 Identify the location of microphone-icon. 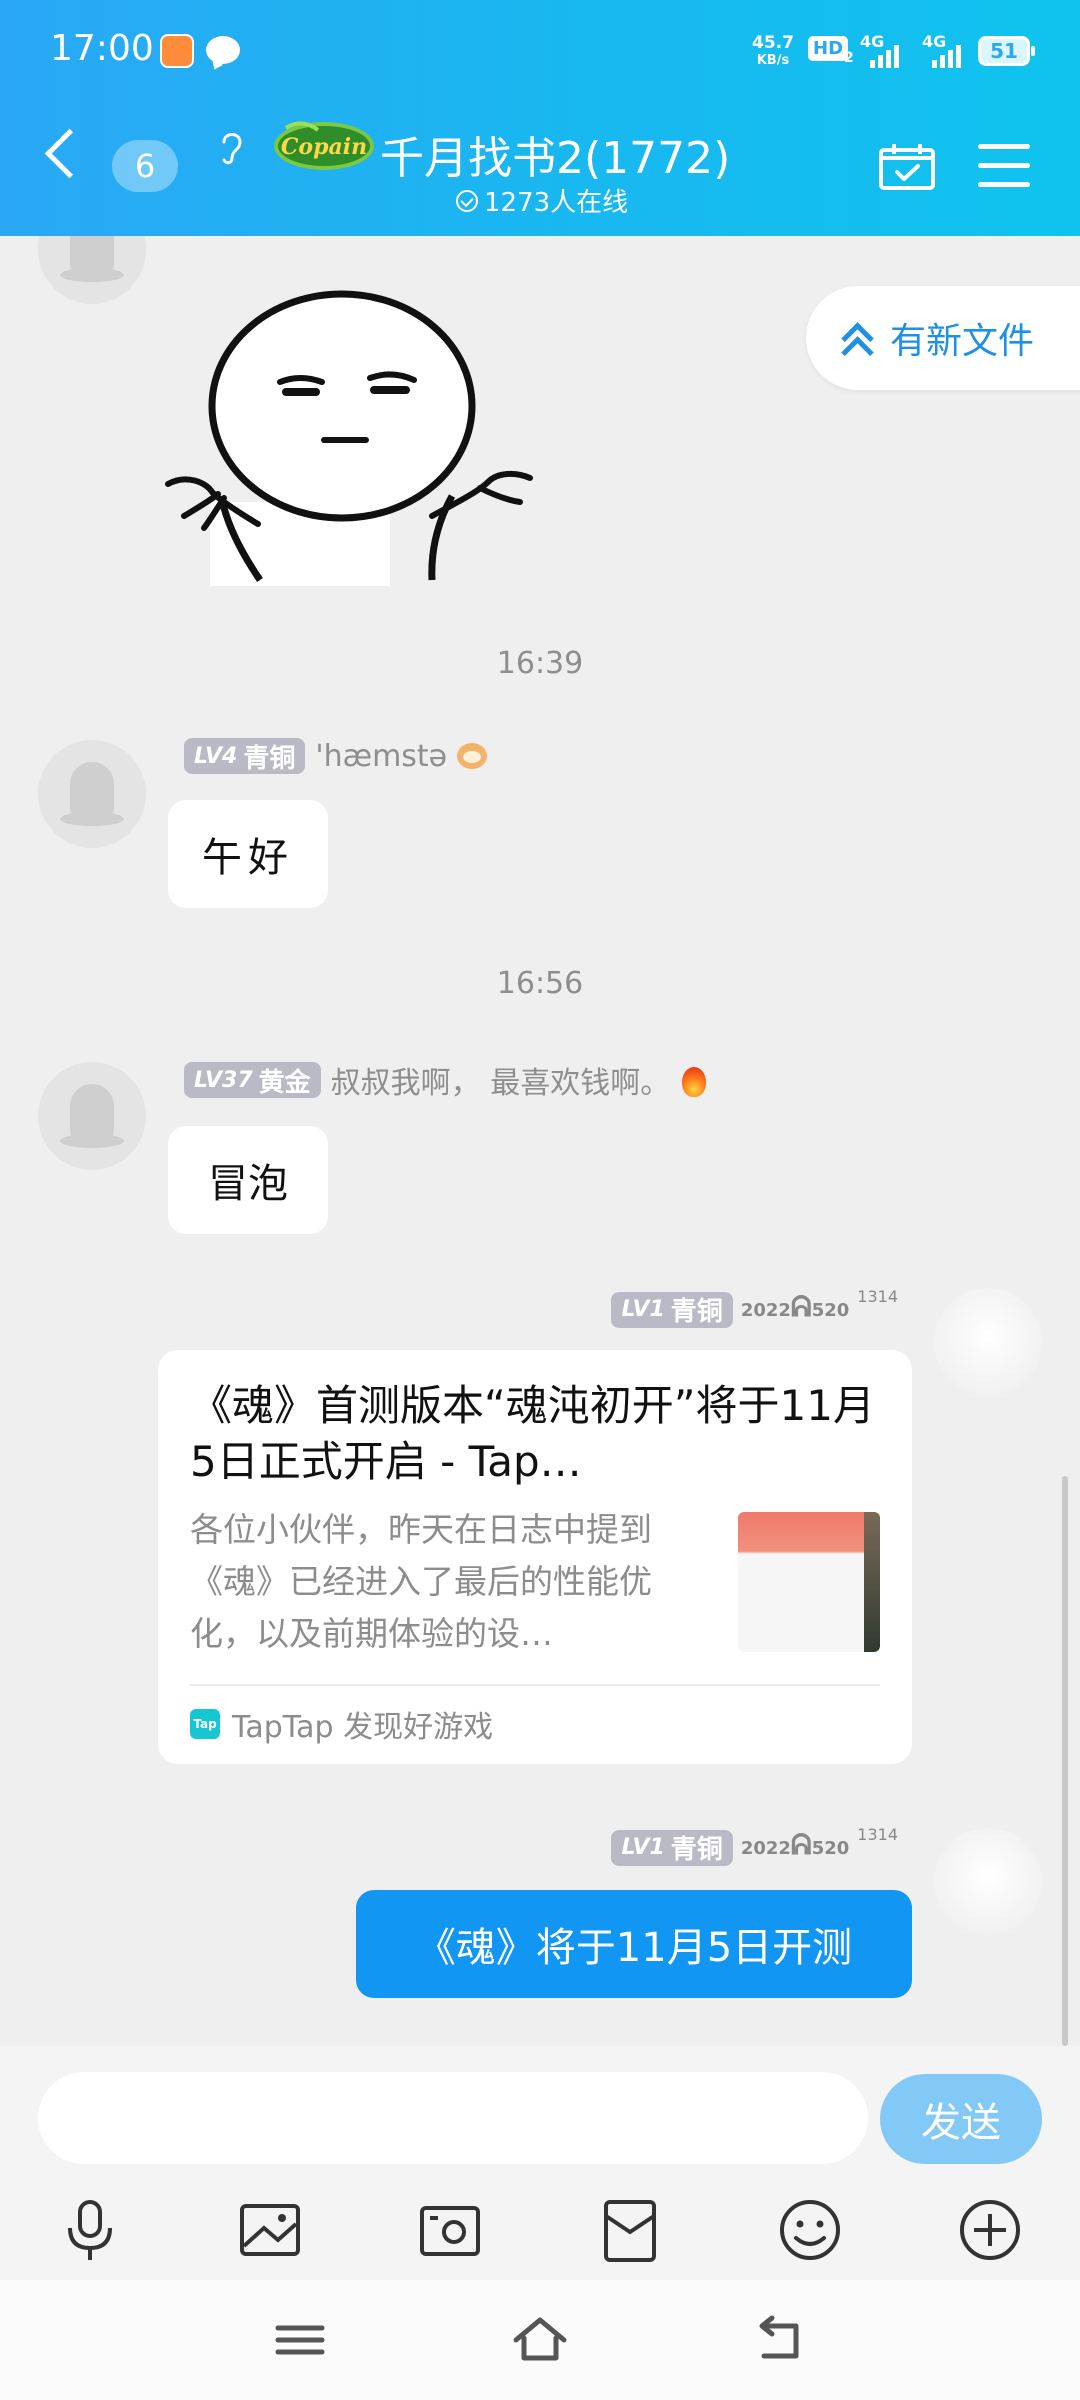
(90, 2230).